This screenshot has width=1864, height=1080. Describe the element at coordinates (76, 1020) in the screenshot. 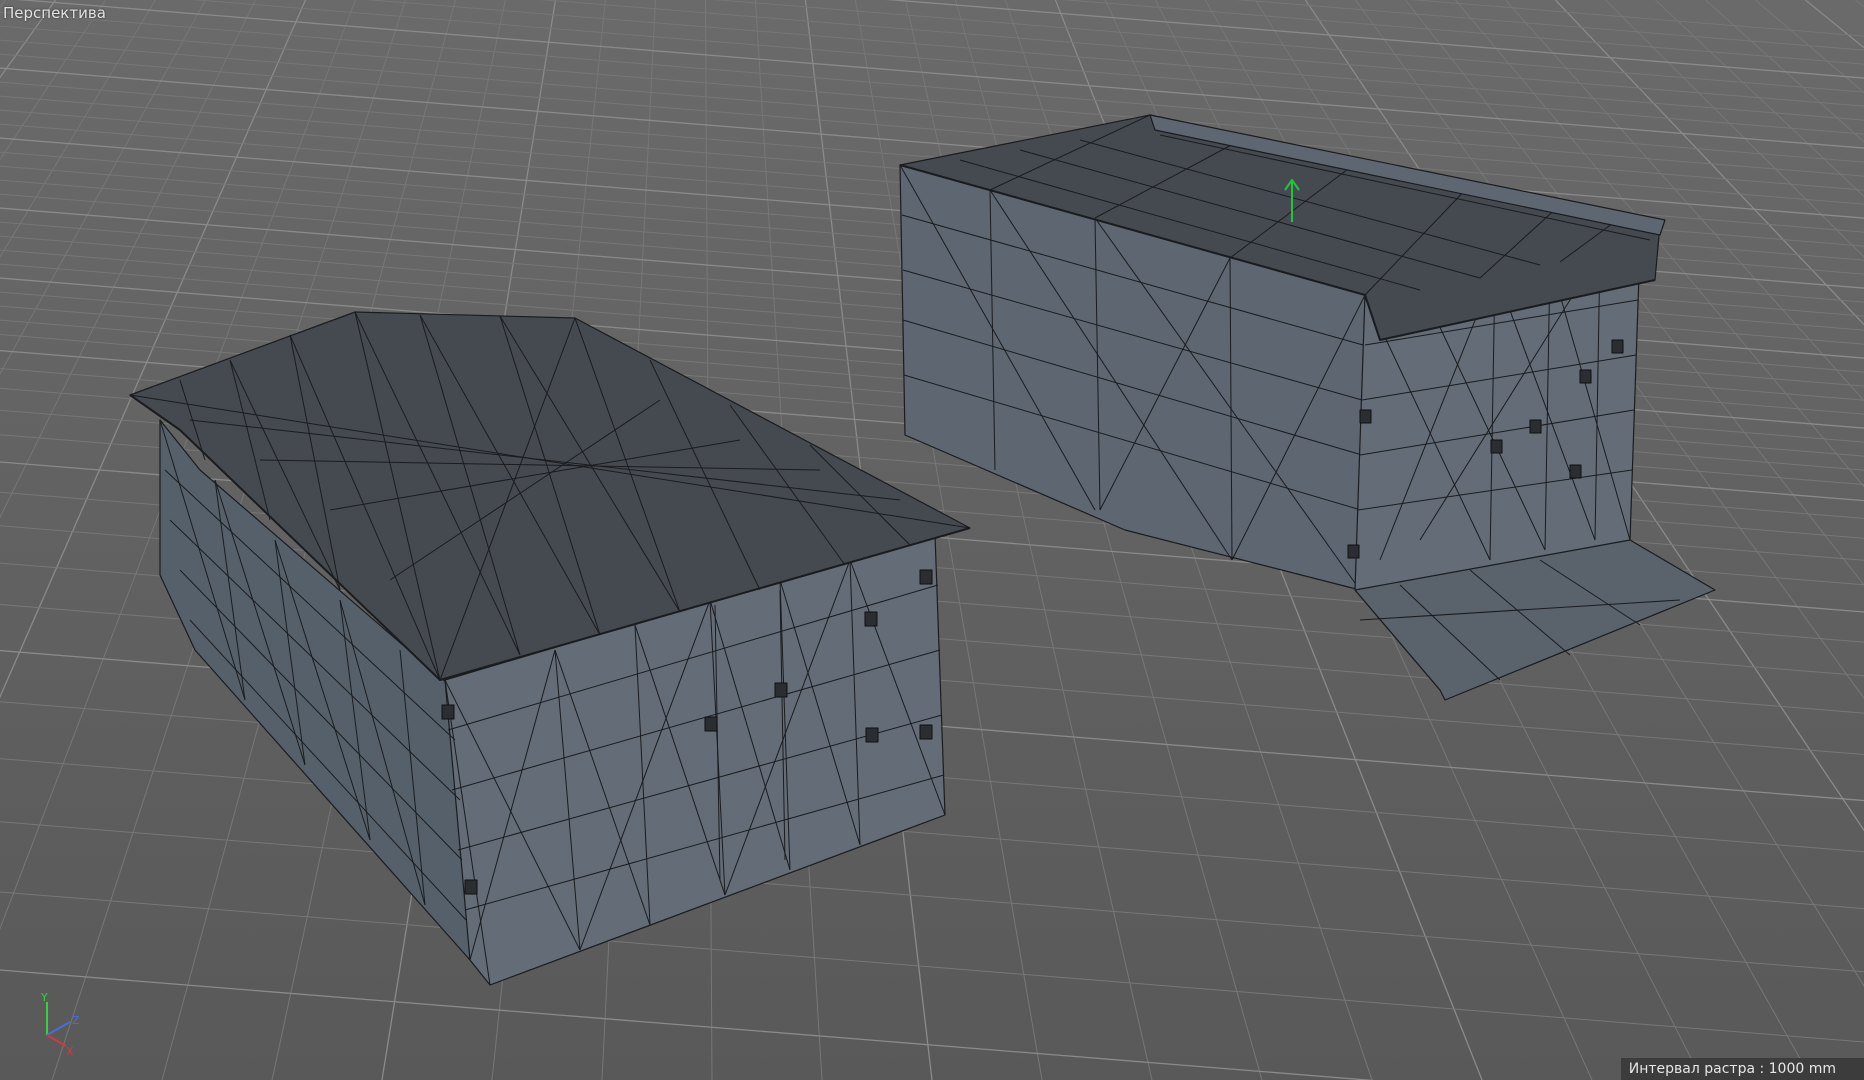

I see `axis-z-label: Z` at that location.